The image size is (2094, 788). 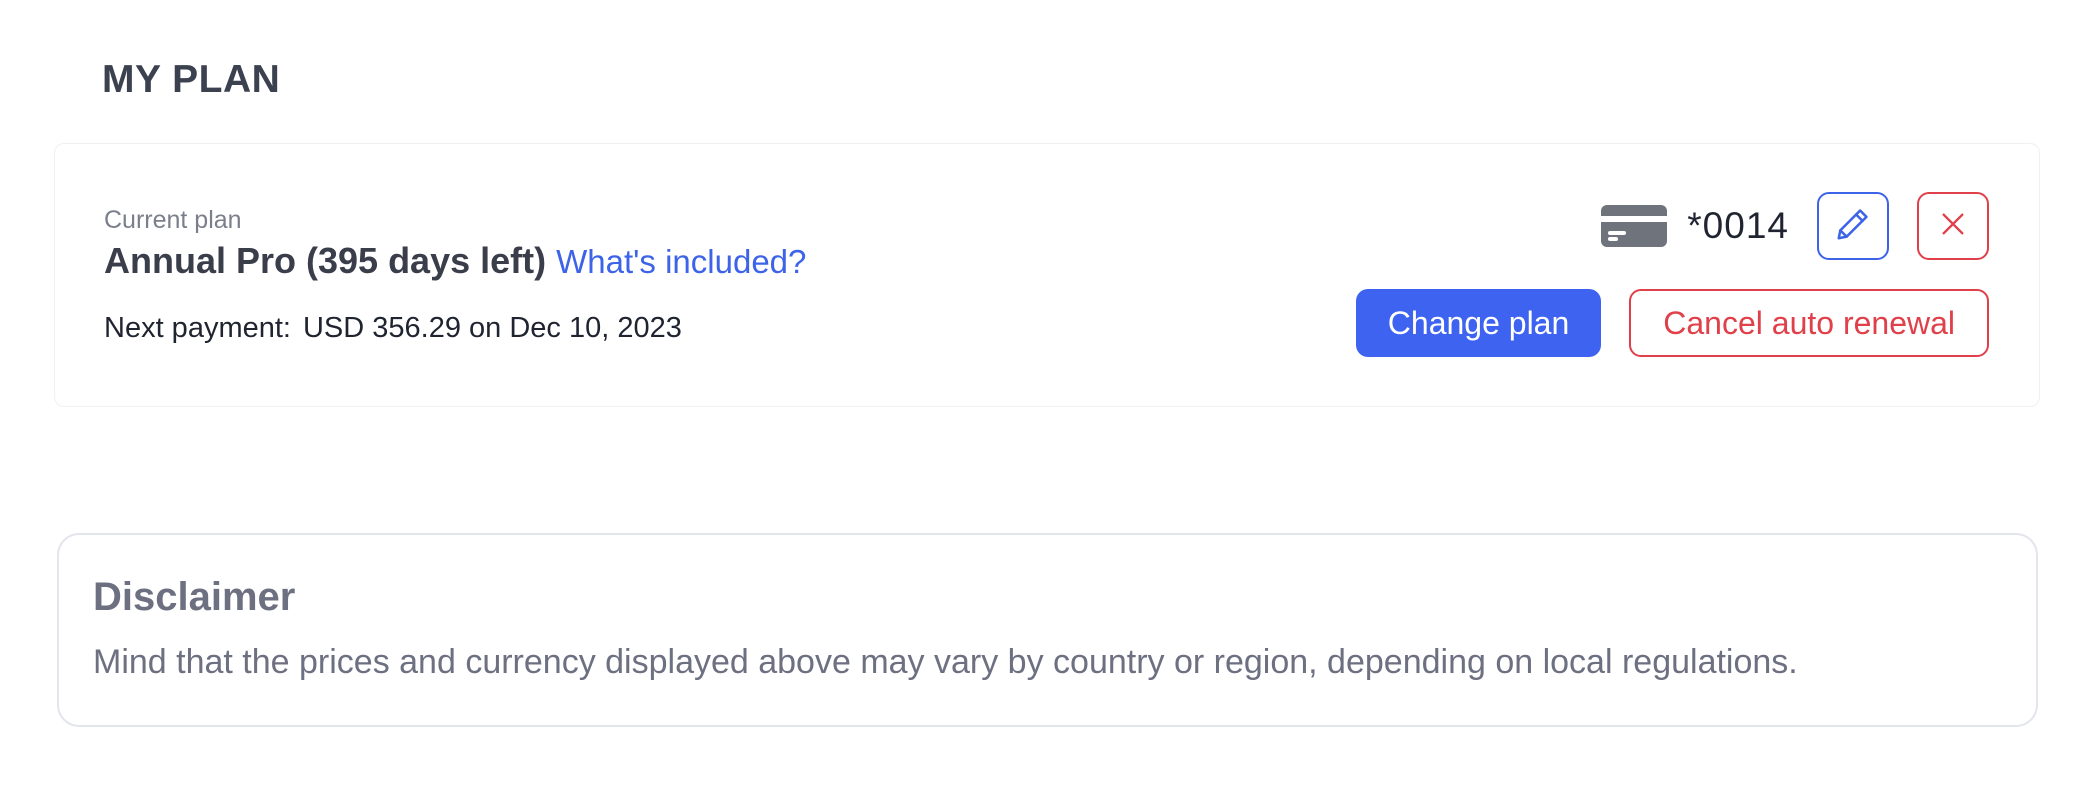 I want to click on next-payment: Next payment: USD 356.29 on Dec 10, 2023, so click(x=393, y=328).